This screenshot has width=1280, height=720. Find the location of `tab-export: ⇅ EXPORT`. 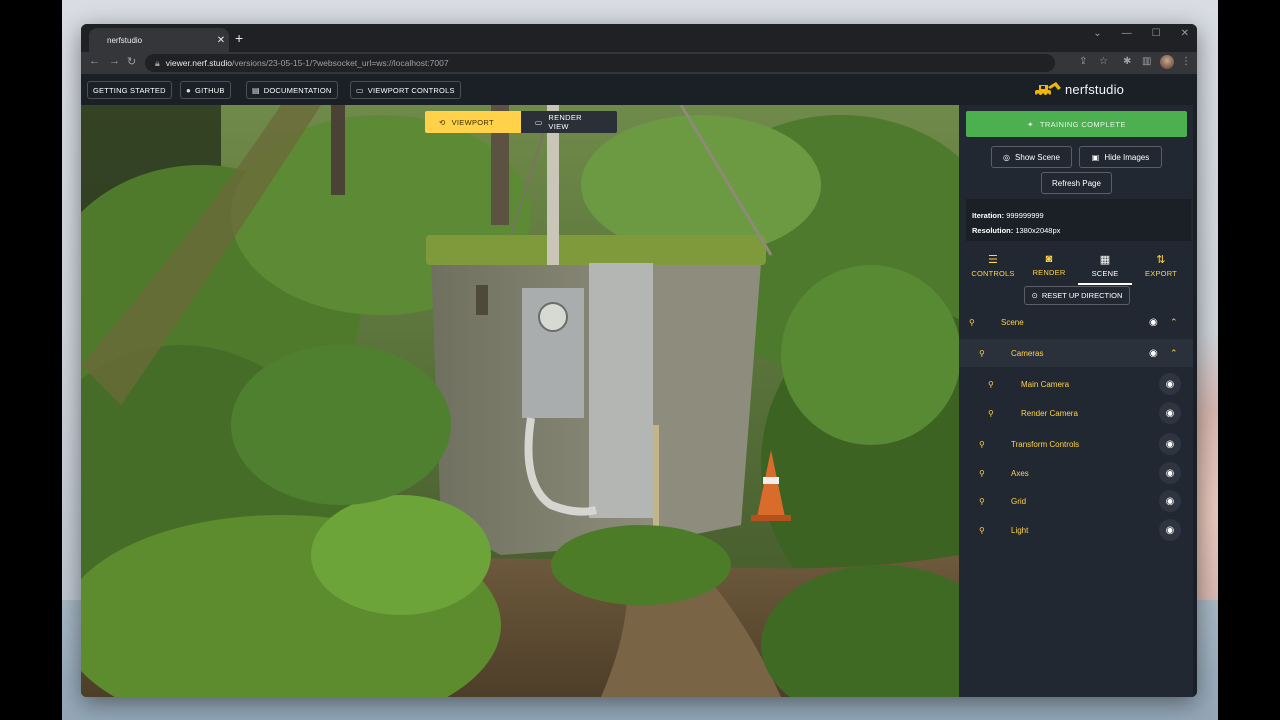

tab-export: ⇅ EXPORT is located at coordinates (1161, 265).